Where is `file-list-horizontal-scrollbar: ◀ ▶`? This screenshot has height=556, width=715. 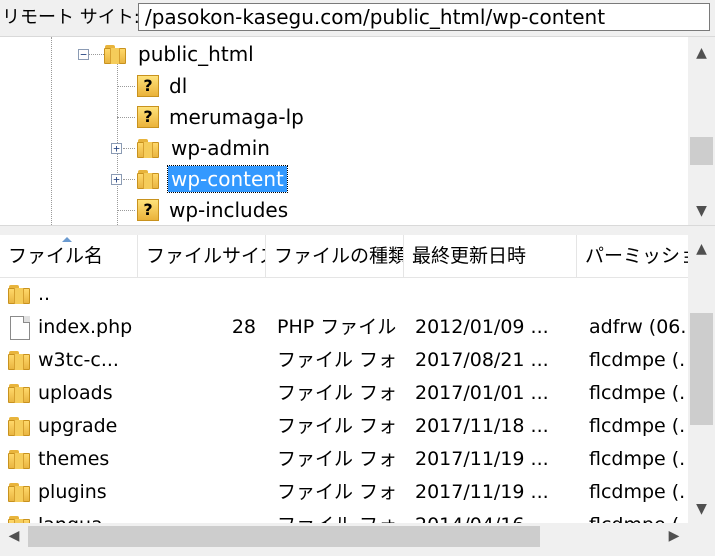
file-list-horizontal-scrollbar: ◀ ▶ is located at coordinates (344, 536).